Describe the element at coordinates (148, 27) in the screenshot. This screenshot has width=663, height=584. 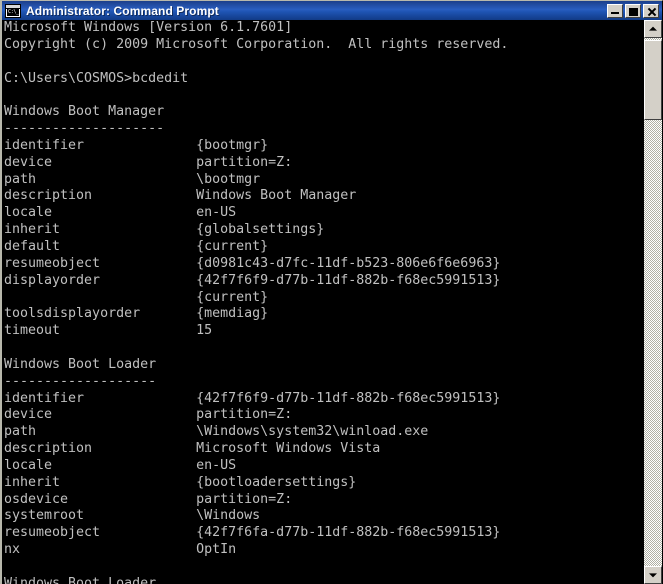
I see `console-line: Microsoft Windows [Version 6.1.7601]` at that location.